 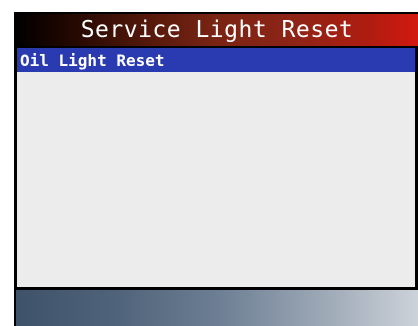 I want to click on menu-item-label: Oil Light Reset, so click(x=92, y=60).